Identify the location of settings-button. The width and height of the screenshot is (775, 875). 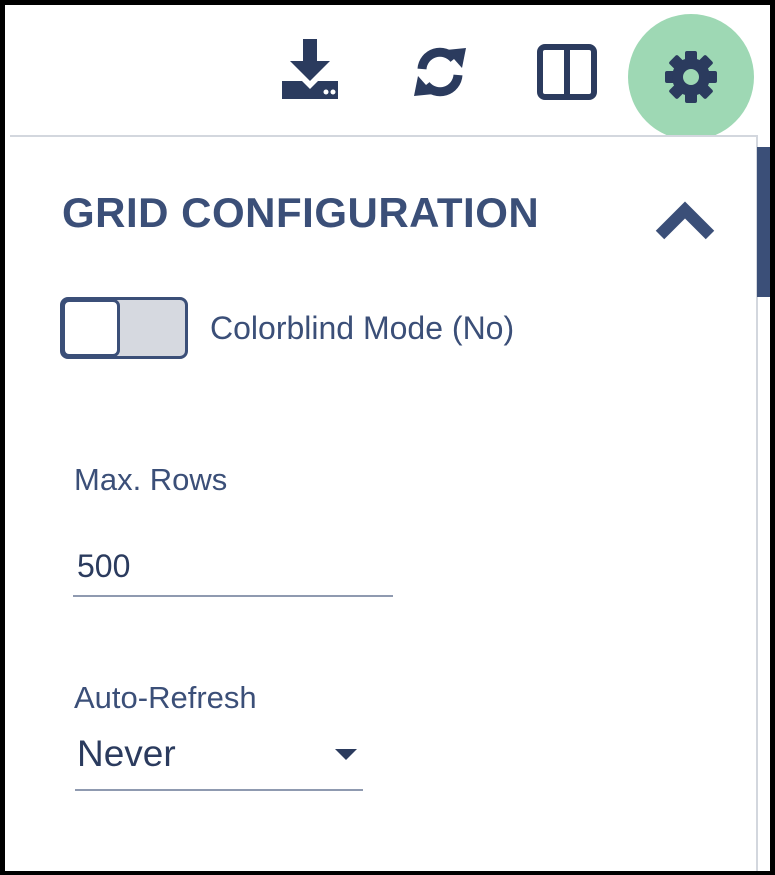
(691, 77).